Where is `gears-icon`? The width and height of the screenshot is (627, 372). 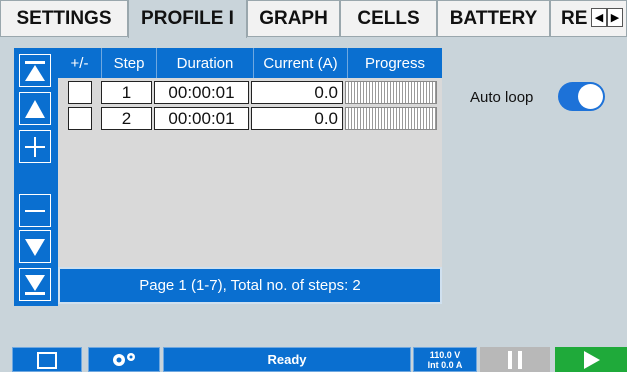 gears-icon is located at coordinates (124, 359).